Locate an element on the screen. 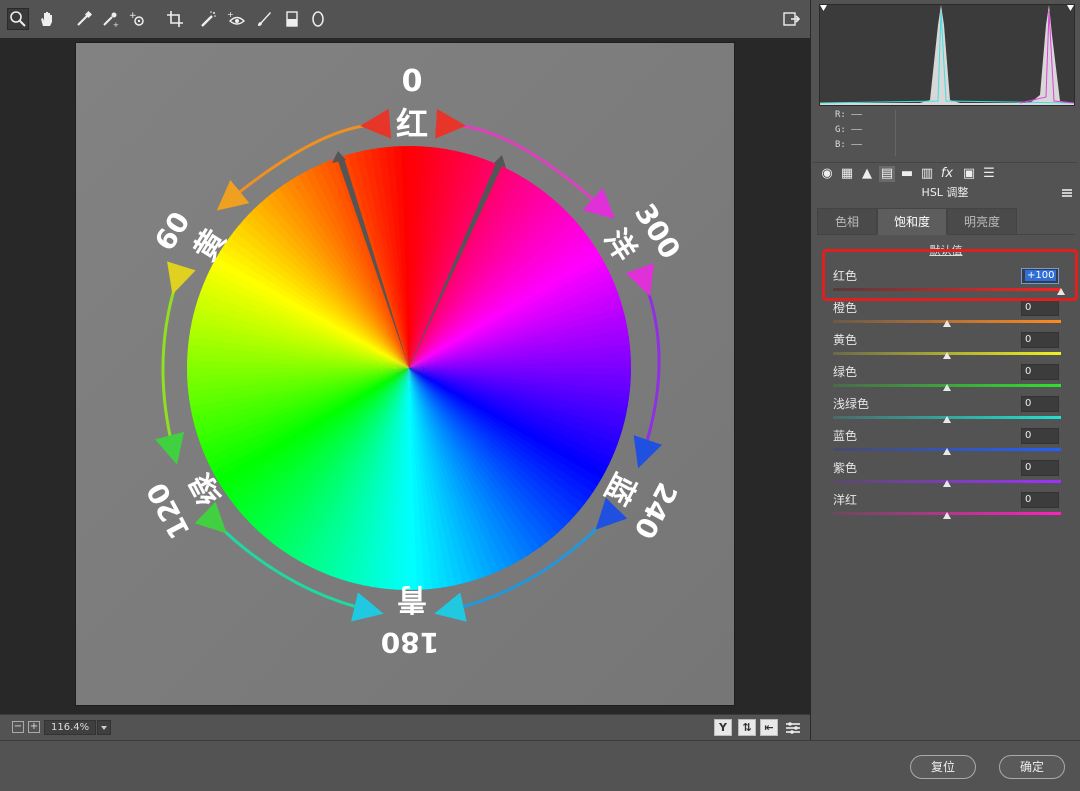 This screenshot has width=1080, height=791. zoom-dropdown-icon is located at coordinates (104, 727).